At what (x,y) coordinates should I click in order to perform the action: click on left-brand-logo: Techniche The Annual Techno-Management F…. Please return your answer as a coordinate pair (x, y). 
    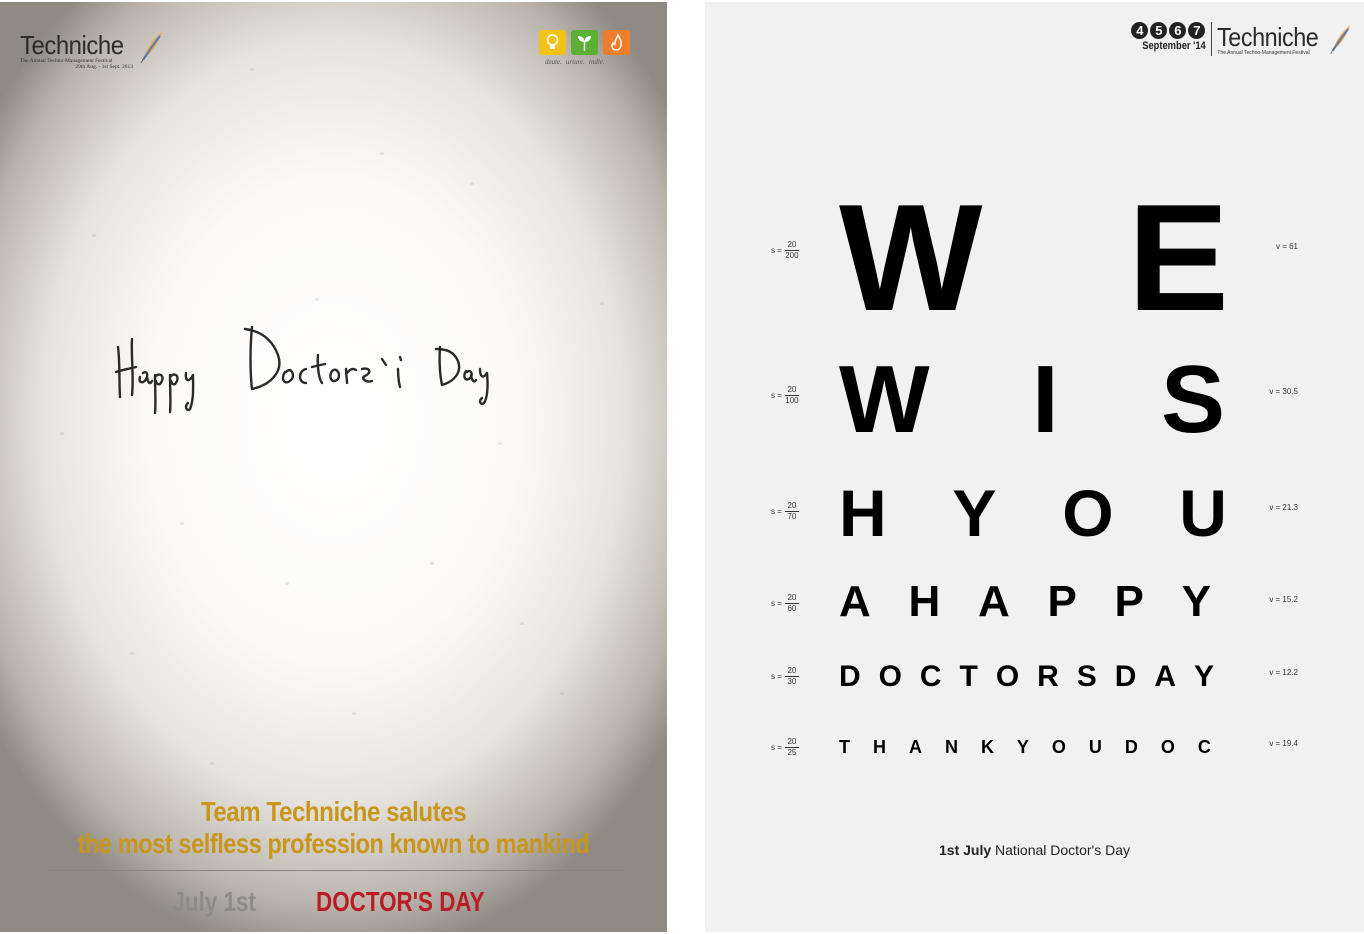
    Looking at the image, I should click on (91, 50).